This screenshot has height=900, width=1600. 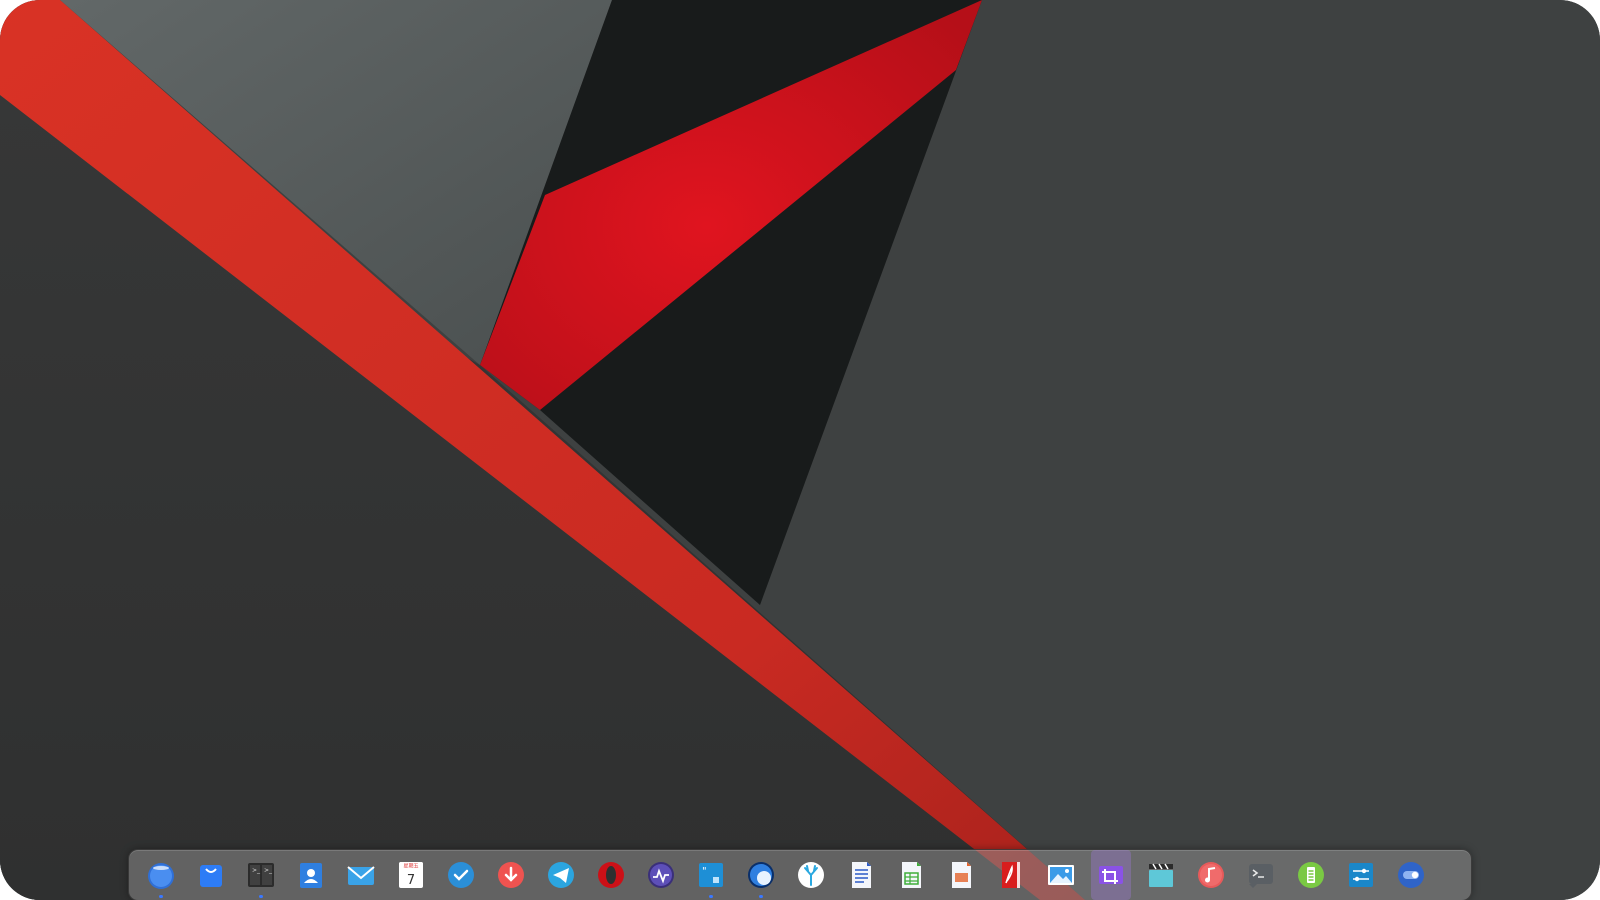 I want to click on settings-sliders-icon, so click(x=1361, y=875).